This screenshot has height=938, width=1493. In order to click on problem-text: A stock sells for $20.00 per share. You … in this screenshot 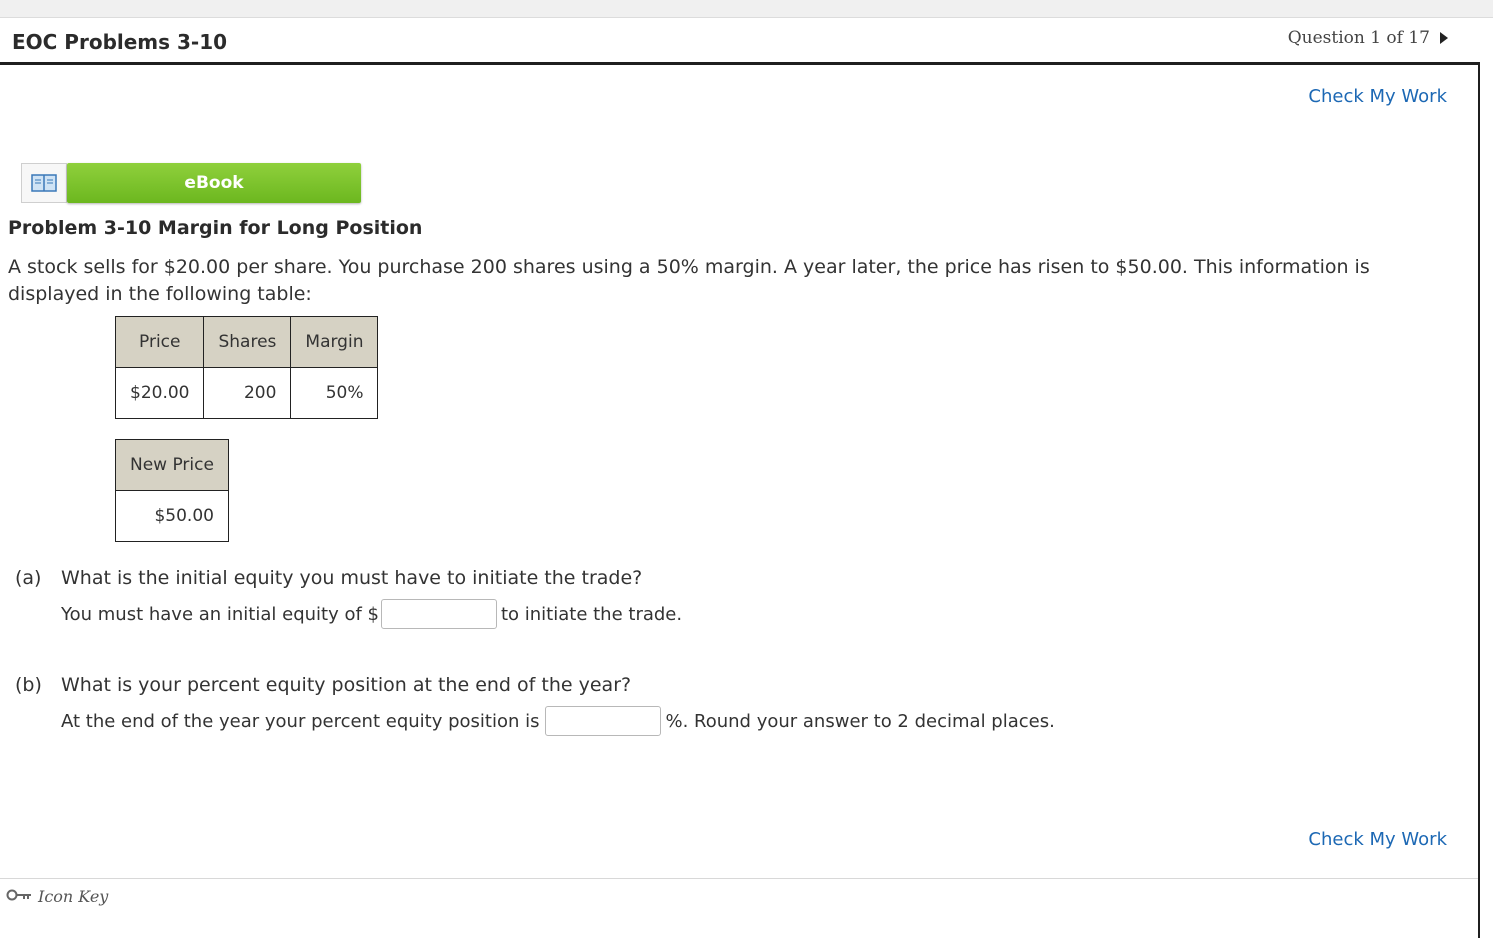, I will do `click(689, 280)`.